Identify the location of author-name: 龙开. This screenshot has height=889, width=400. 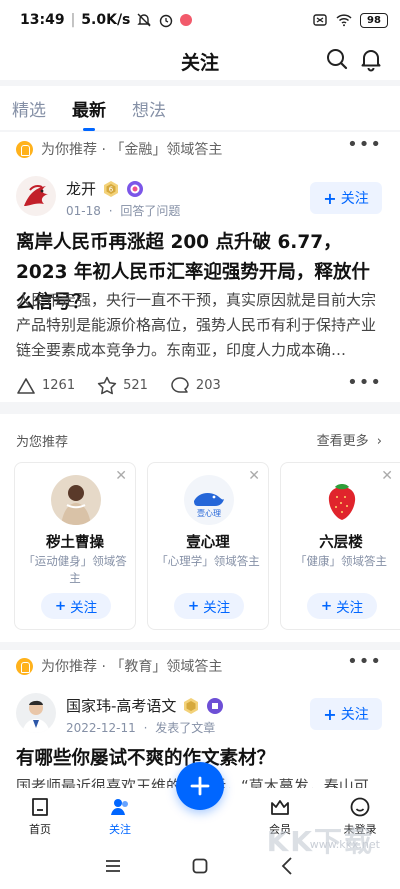
(81, 188).